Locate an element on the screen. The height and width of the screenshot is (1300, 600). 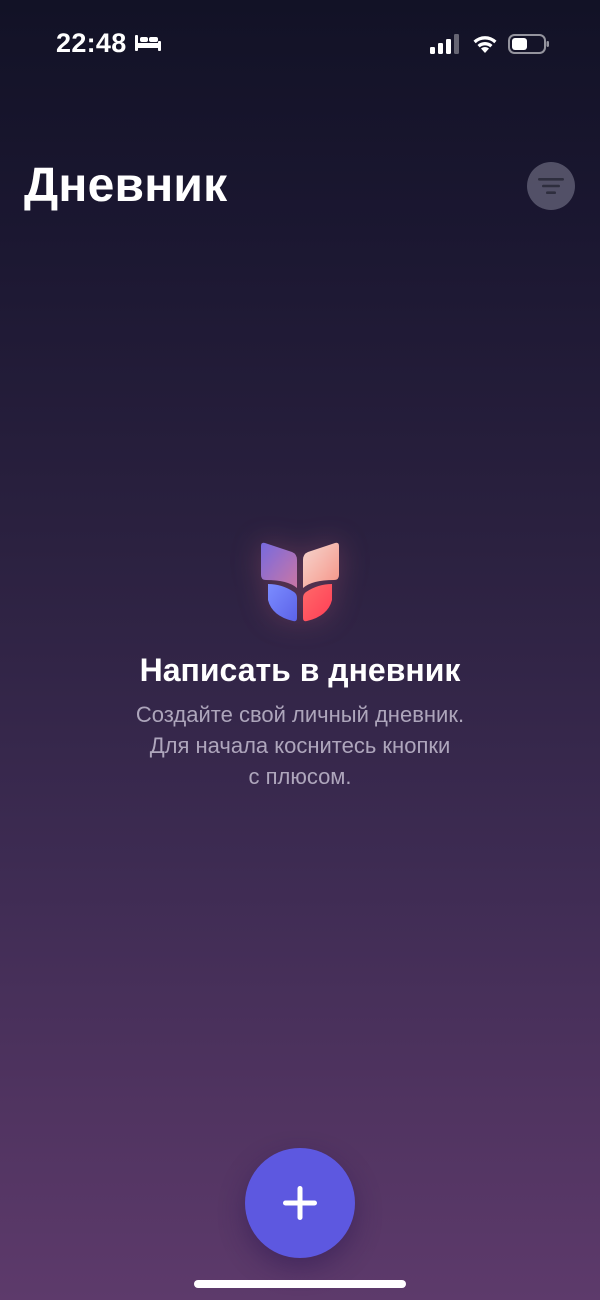
empty-state-line: Для начала коснитесь кнопки is located at coordinates (300, 745).